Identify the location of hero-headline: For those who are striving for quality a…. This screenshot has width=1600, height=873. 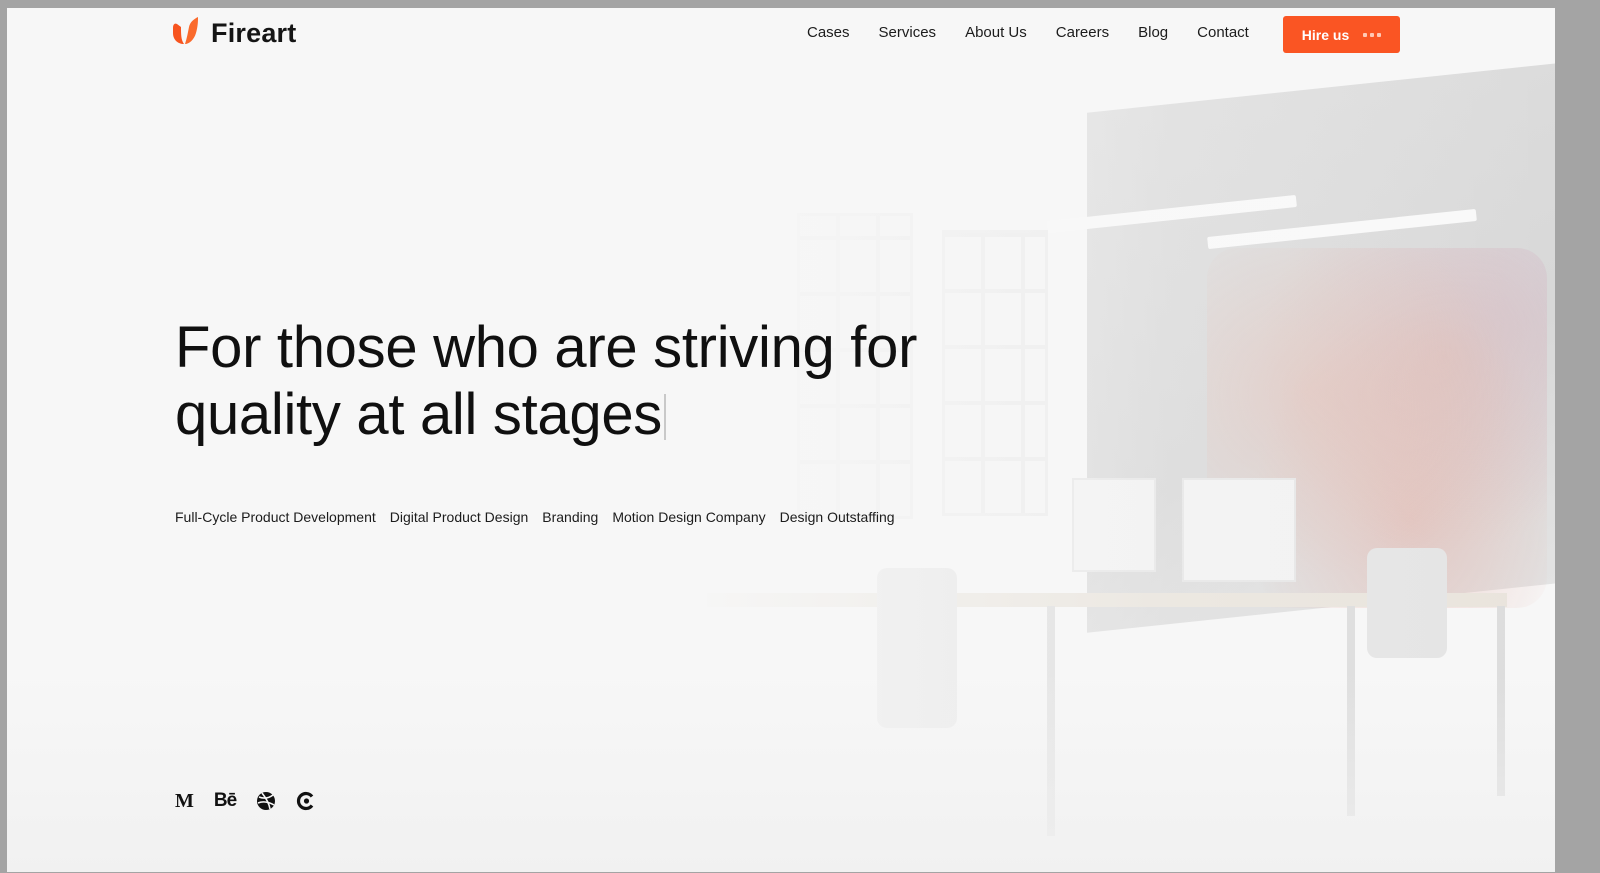
(585, 381).